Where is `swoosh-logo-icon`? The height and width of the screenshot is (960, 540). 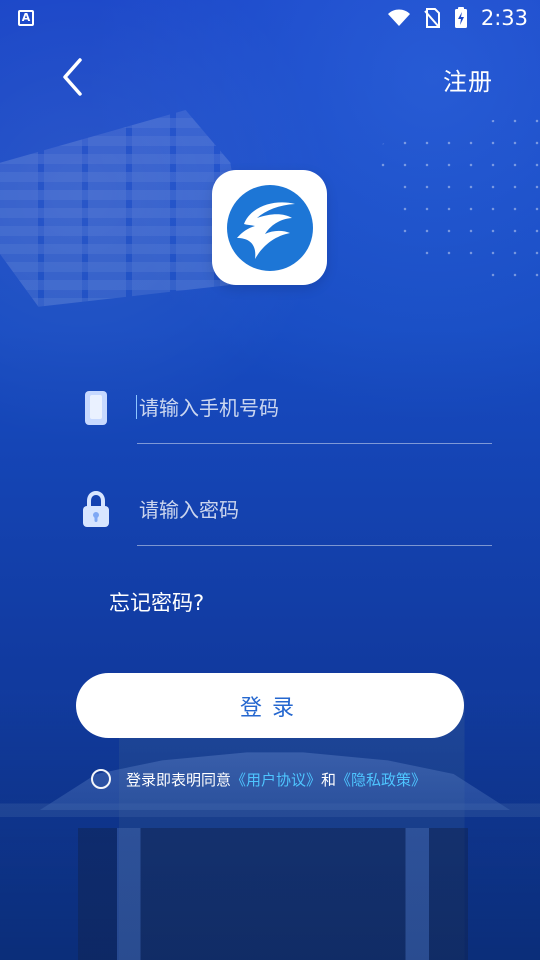 swoosh-logo-icon is located at coordinates (269, 227).